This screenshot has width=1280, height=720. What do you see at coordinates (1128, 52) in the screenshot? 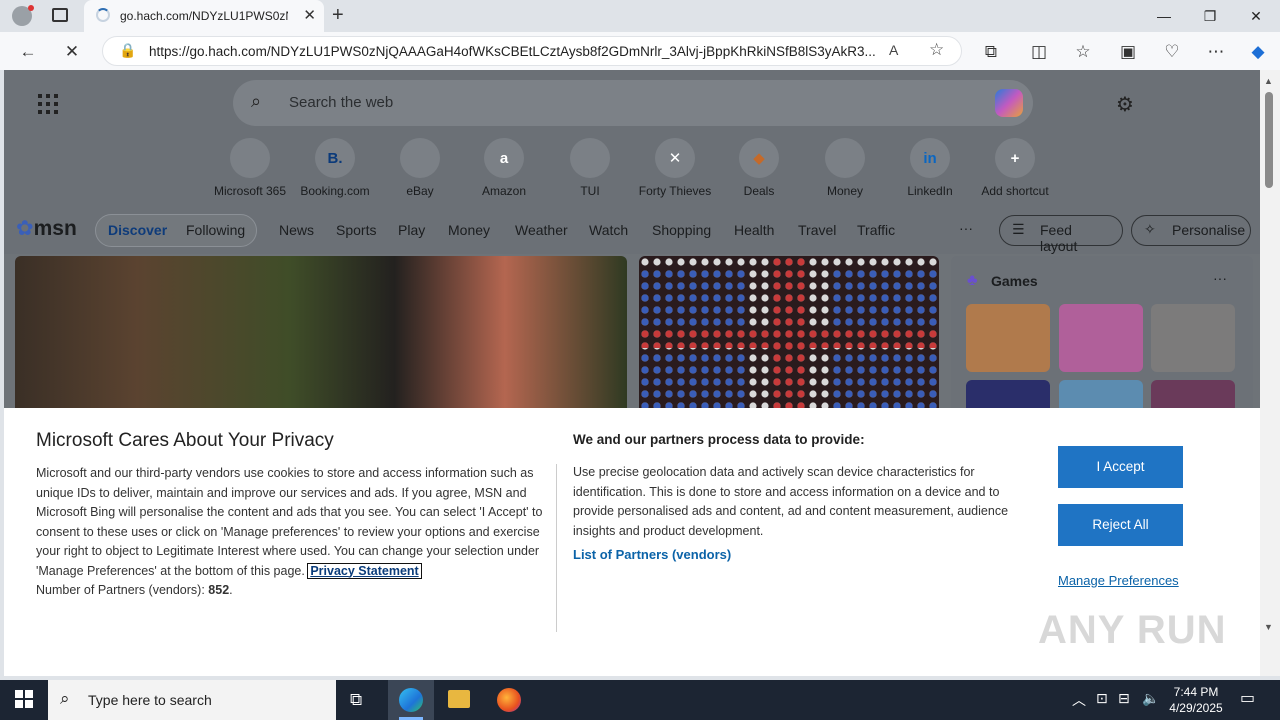
I see `collections-icon: ▣` at bounding box center [1128, 52].